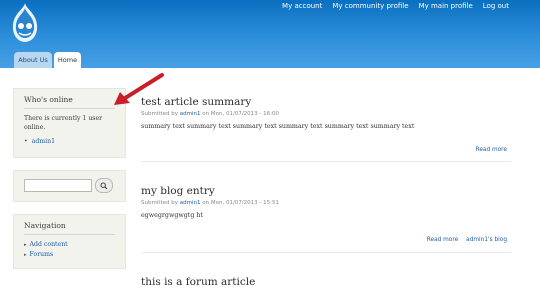  I want to click on annotation-arrow-icon, so click(139, 89).